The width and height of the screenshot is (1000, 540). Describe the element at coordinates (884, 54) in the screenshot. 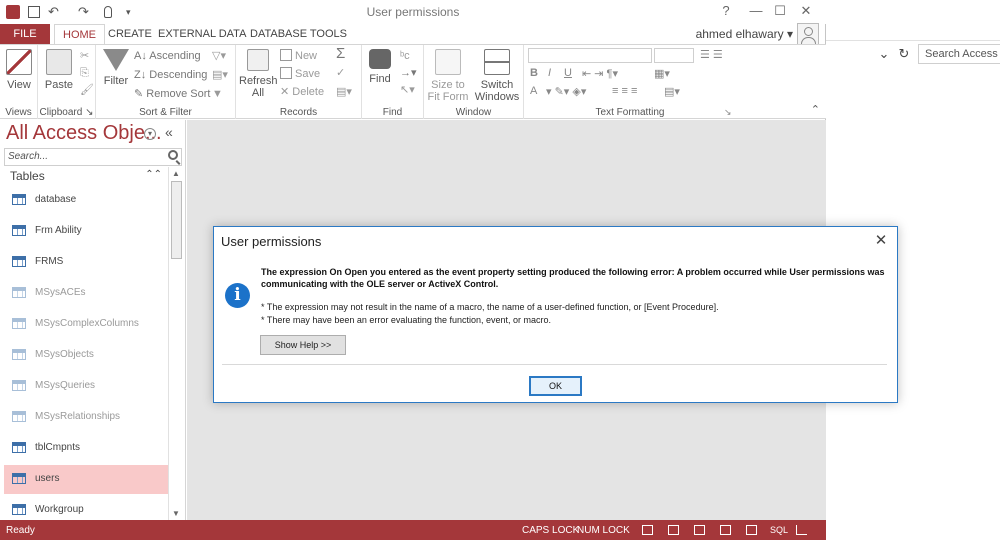

I see `chevron-down-icon: ⌄` at that location.